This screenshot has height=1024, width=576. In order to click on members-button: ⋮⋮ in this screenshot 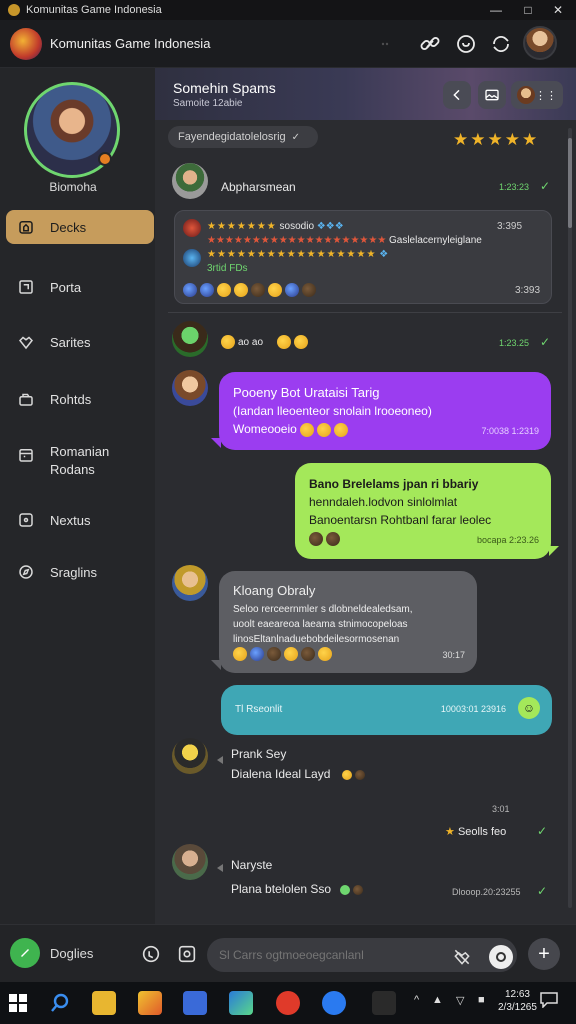, I will do `click(537, 95)`.